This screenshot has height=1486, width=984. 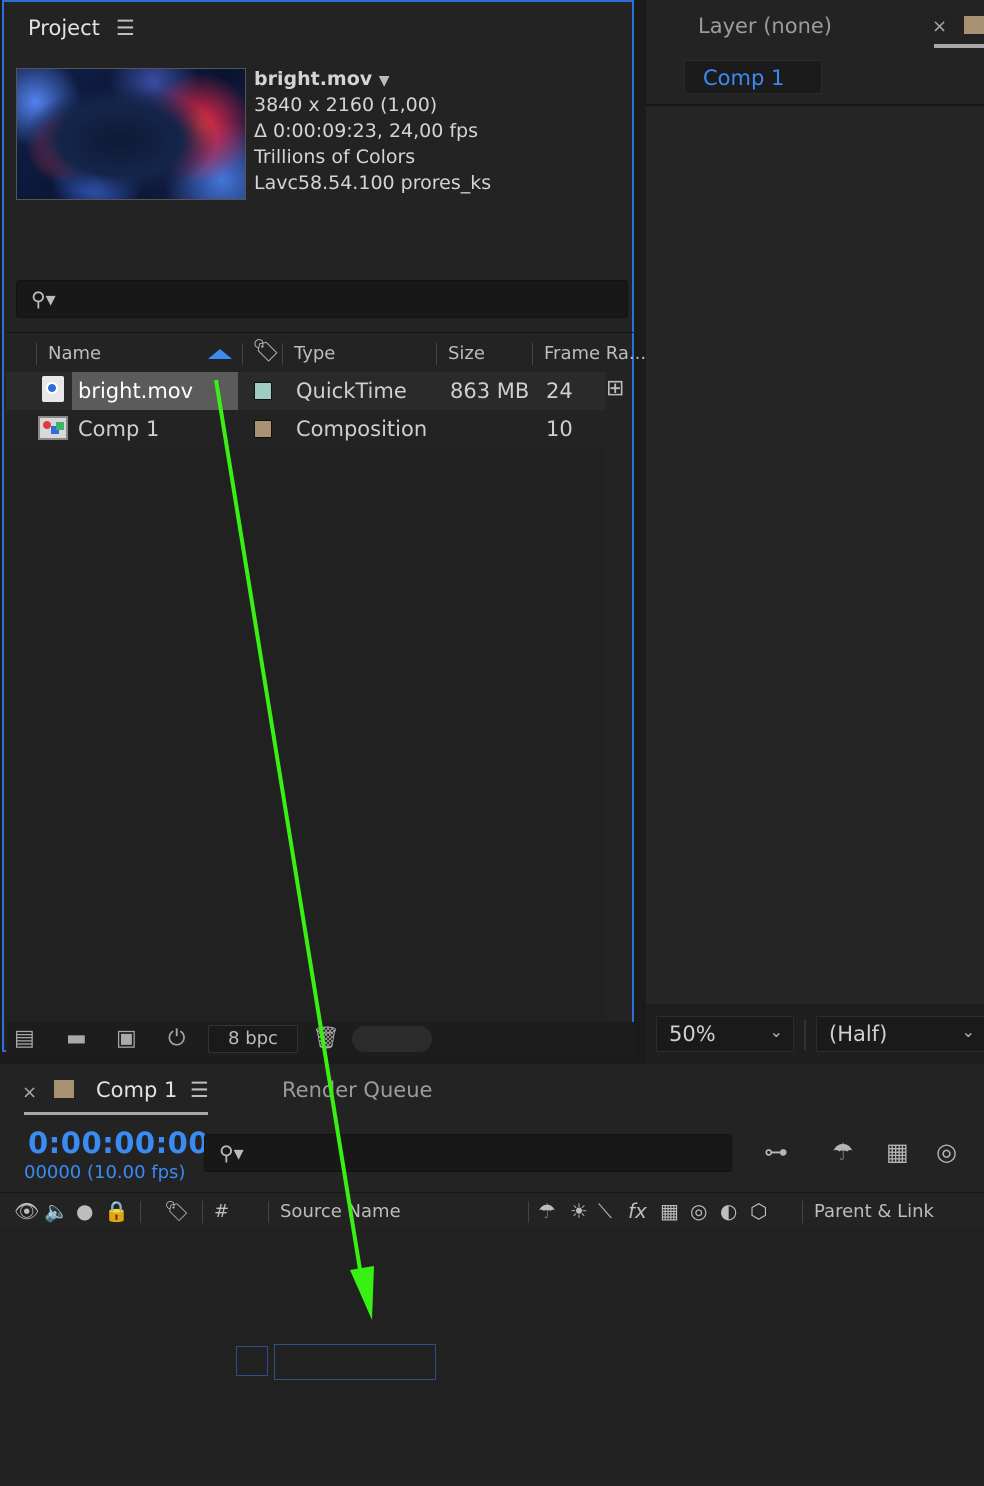 What do you see at coordinates (135, 391) in the screenshot?
I see `item-name: bright.mov` at bounding box center [135, 391].